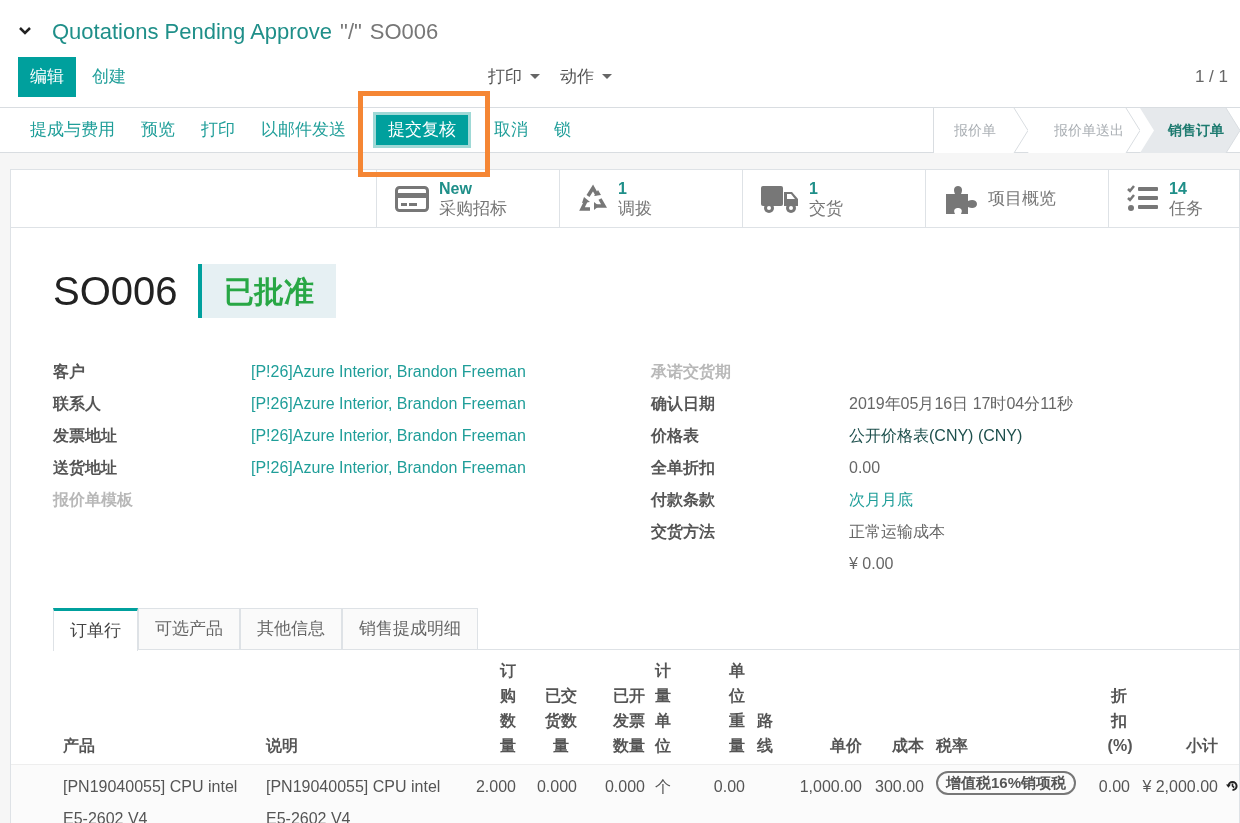 This screenshot has height=823, width=1240. Describe the element at coordinates (495, 787) in the screenshot. I see `table-cell-text: 2.000` at that location.